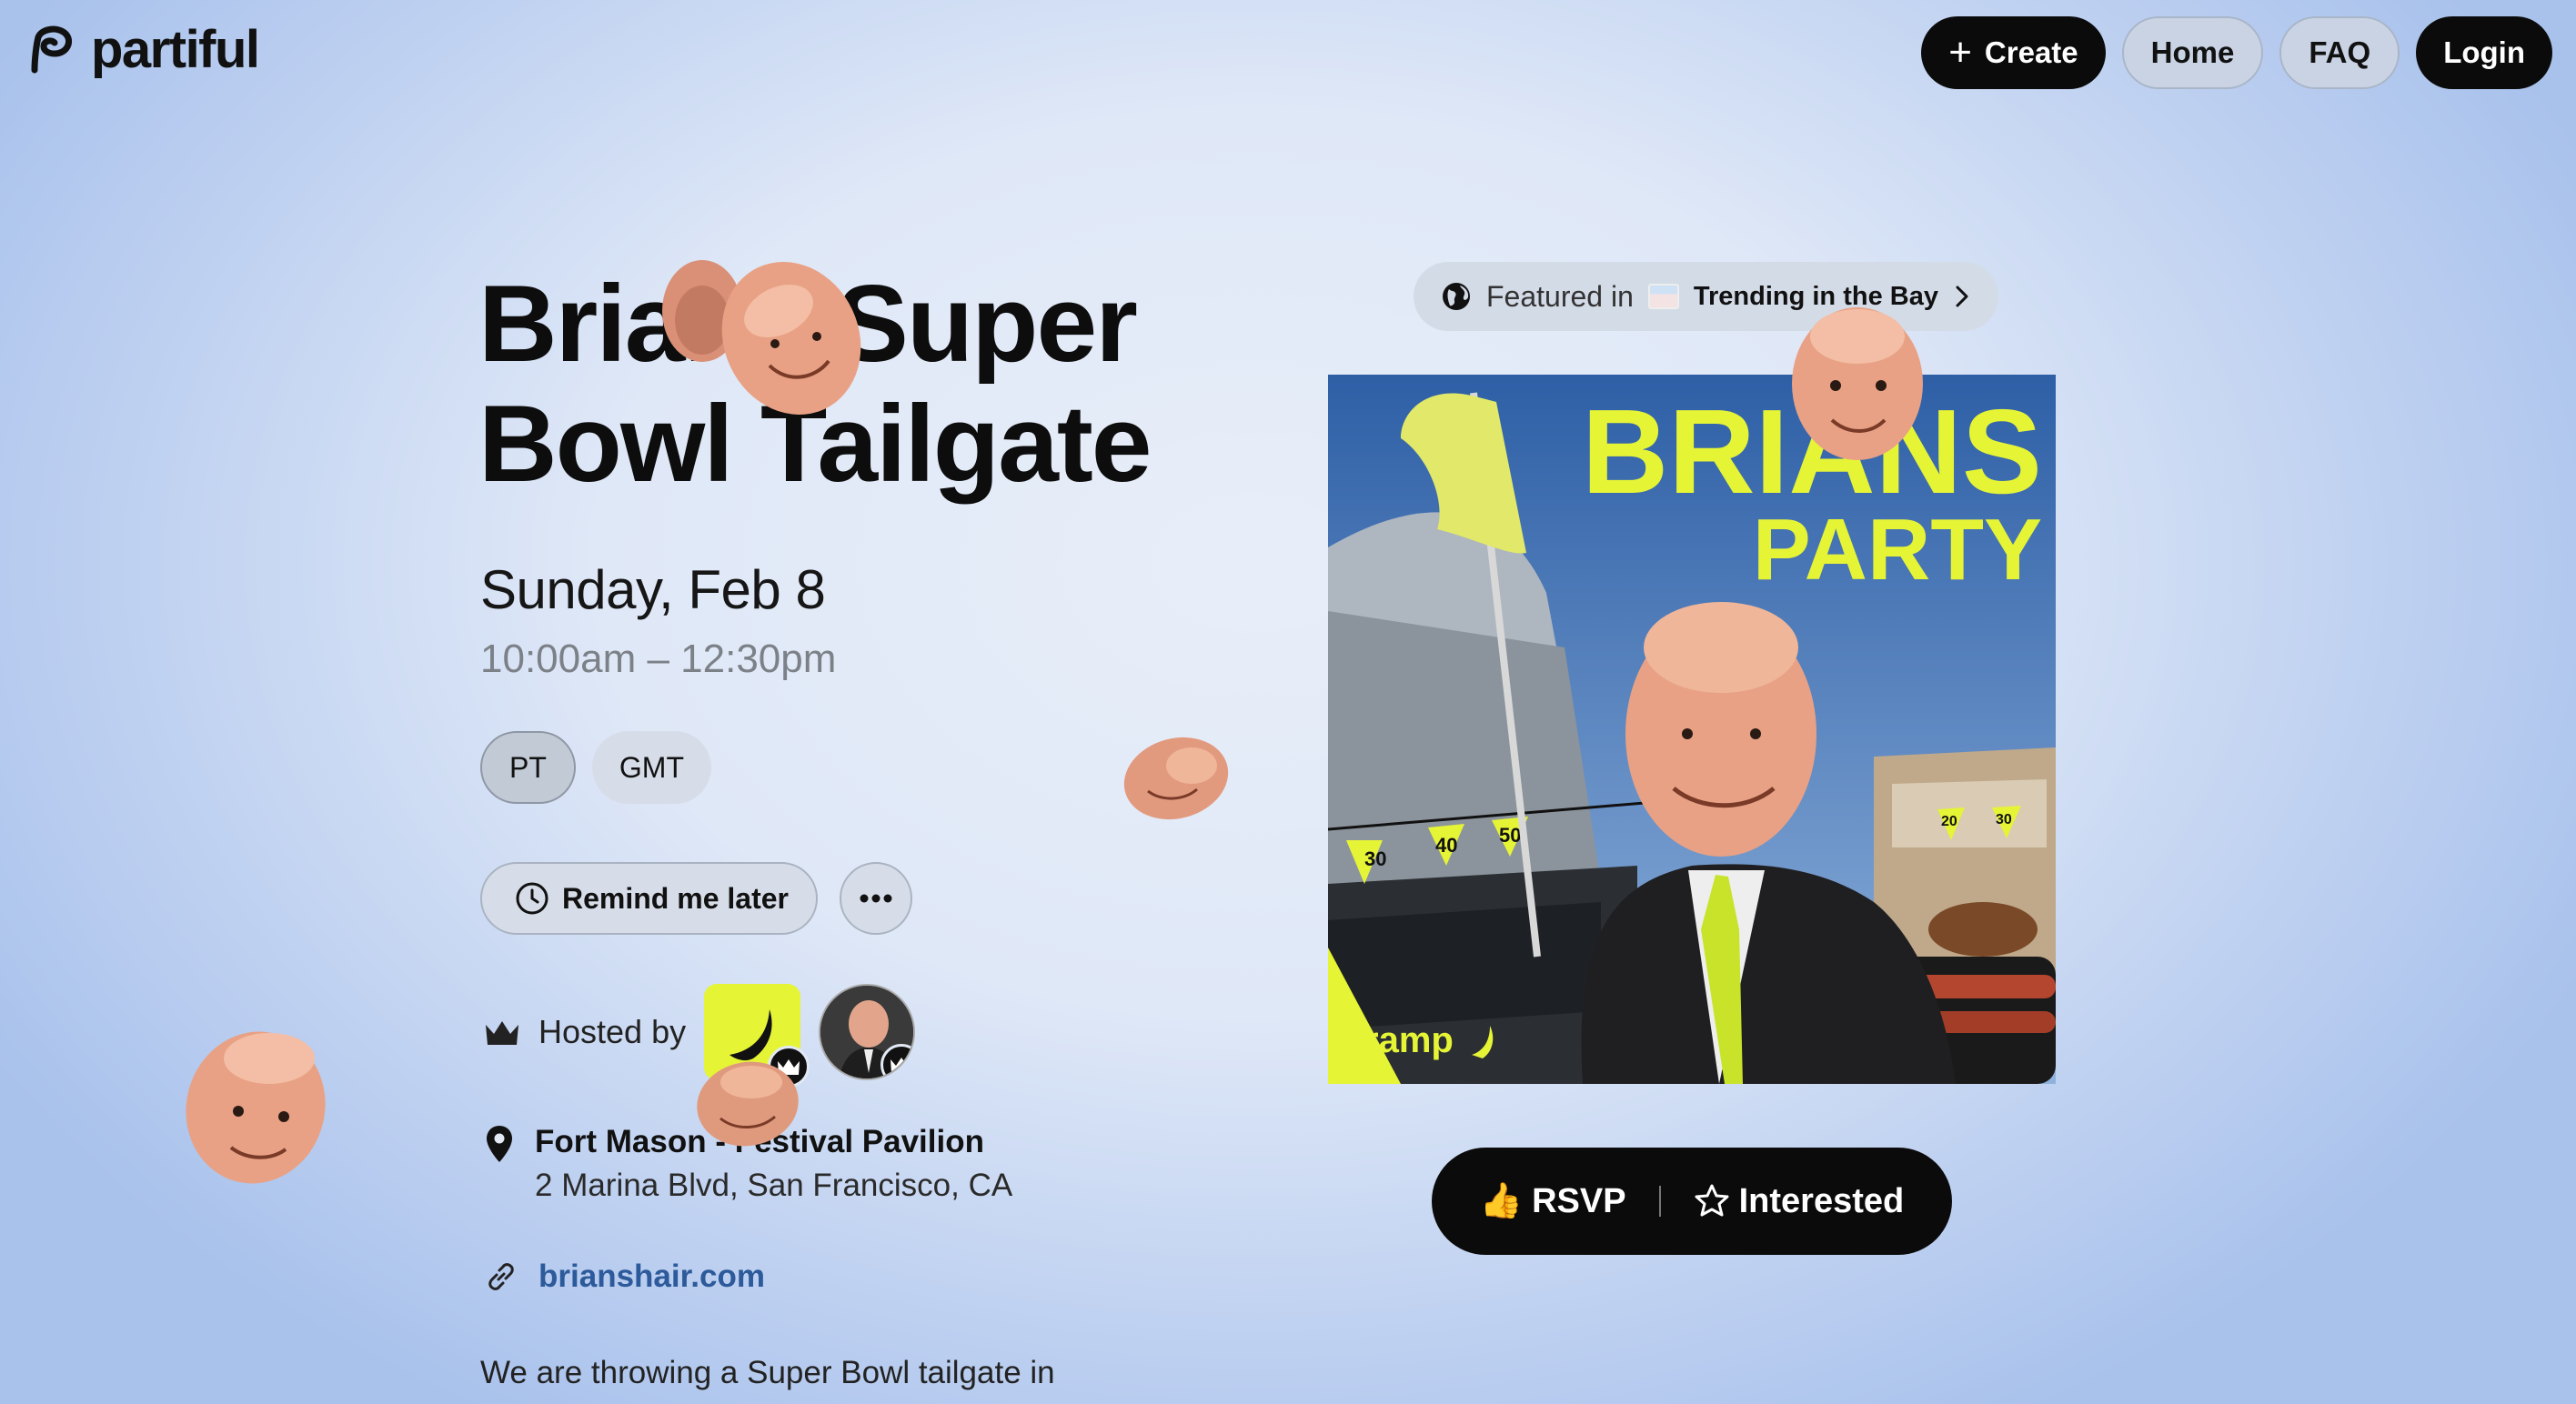 This screenshot has height=1404, width=2576. Describe the element at coordinates (1960, 52) in the screenshot. I see `plus-icon: +` at that location.